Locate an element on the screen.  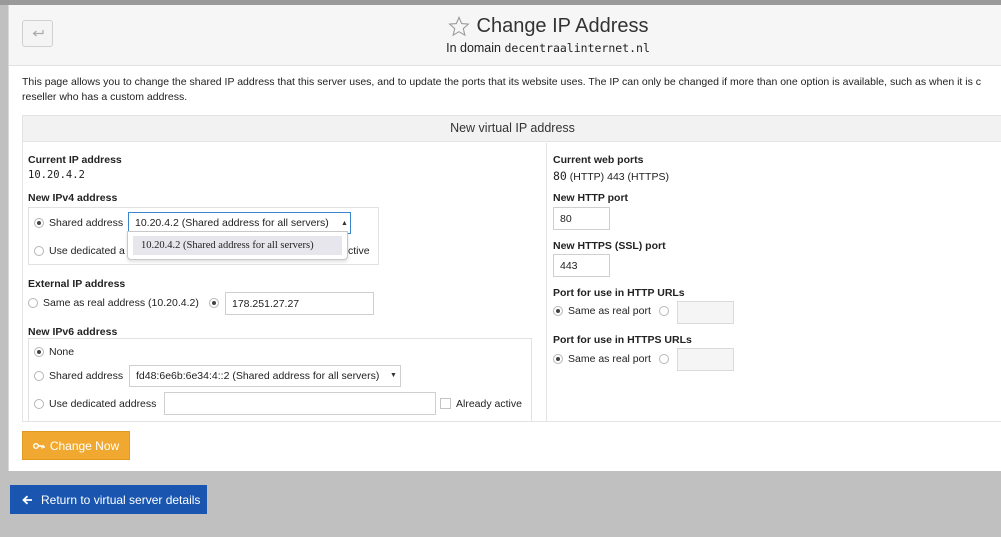
ipv4-shared-label: Shared address is located at coordinates (86, 223).